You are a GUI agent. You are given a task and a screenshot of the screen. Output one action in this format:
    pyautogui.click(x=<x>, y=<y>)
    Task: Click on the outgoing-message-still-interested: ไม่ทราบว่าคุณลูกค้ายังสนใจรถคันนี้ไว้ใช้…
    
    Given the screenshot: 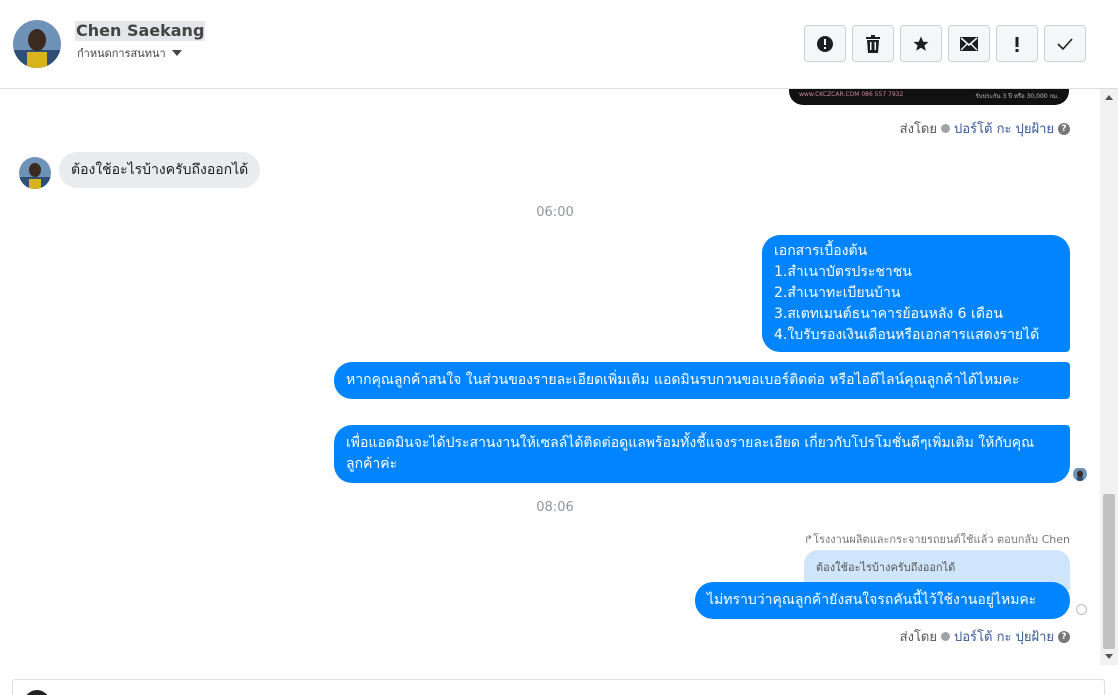 What is the action you would take?
    pyautogui.click(x=882, y=600)
    